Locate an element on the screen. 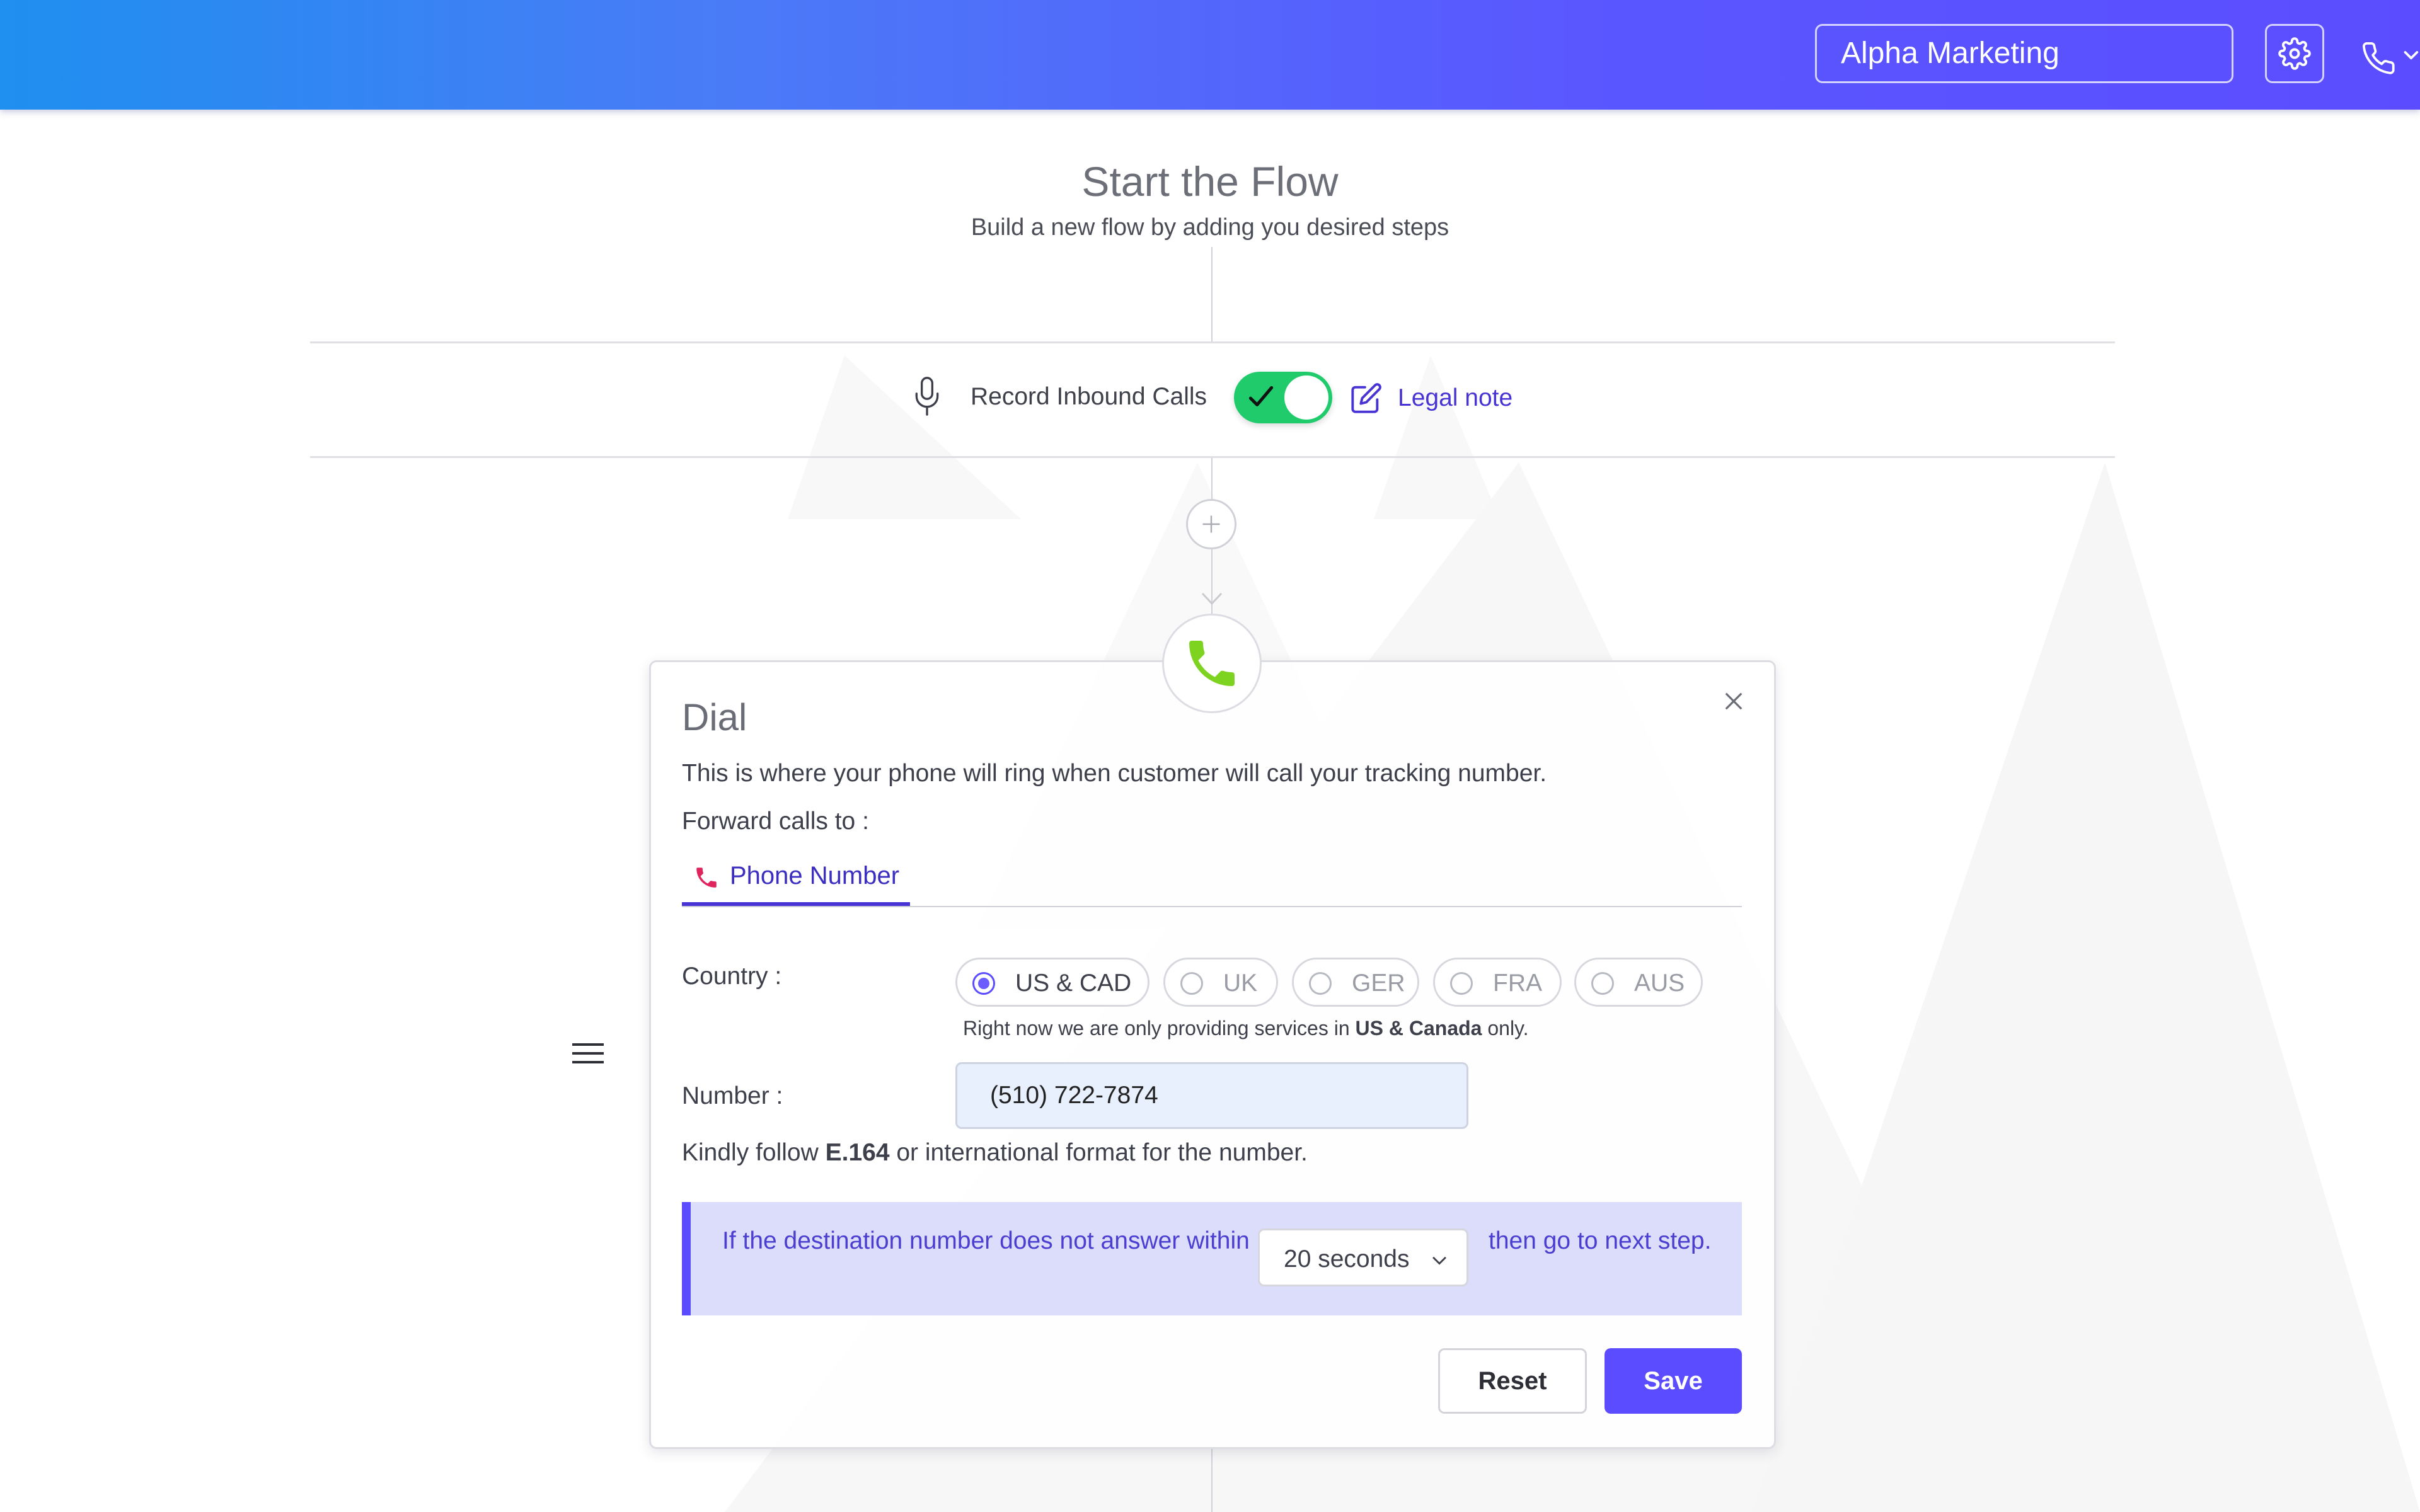  country-option-label: US & CAD is located at coordinates (1073, 983).